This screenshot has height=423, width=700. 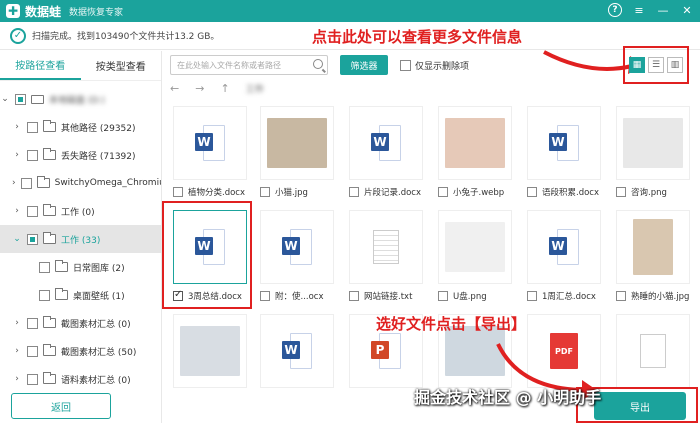 I want to click on detail-view-icon: ▥, so click(x=675, y=65).